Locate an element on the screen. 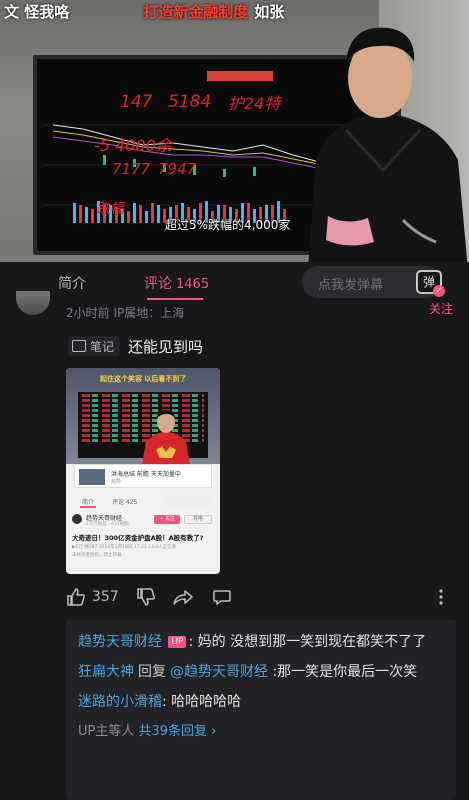  danmu-toggle-button: 弹 ✓ is located at coordinates (430, 283).